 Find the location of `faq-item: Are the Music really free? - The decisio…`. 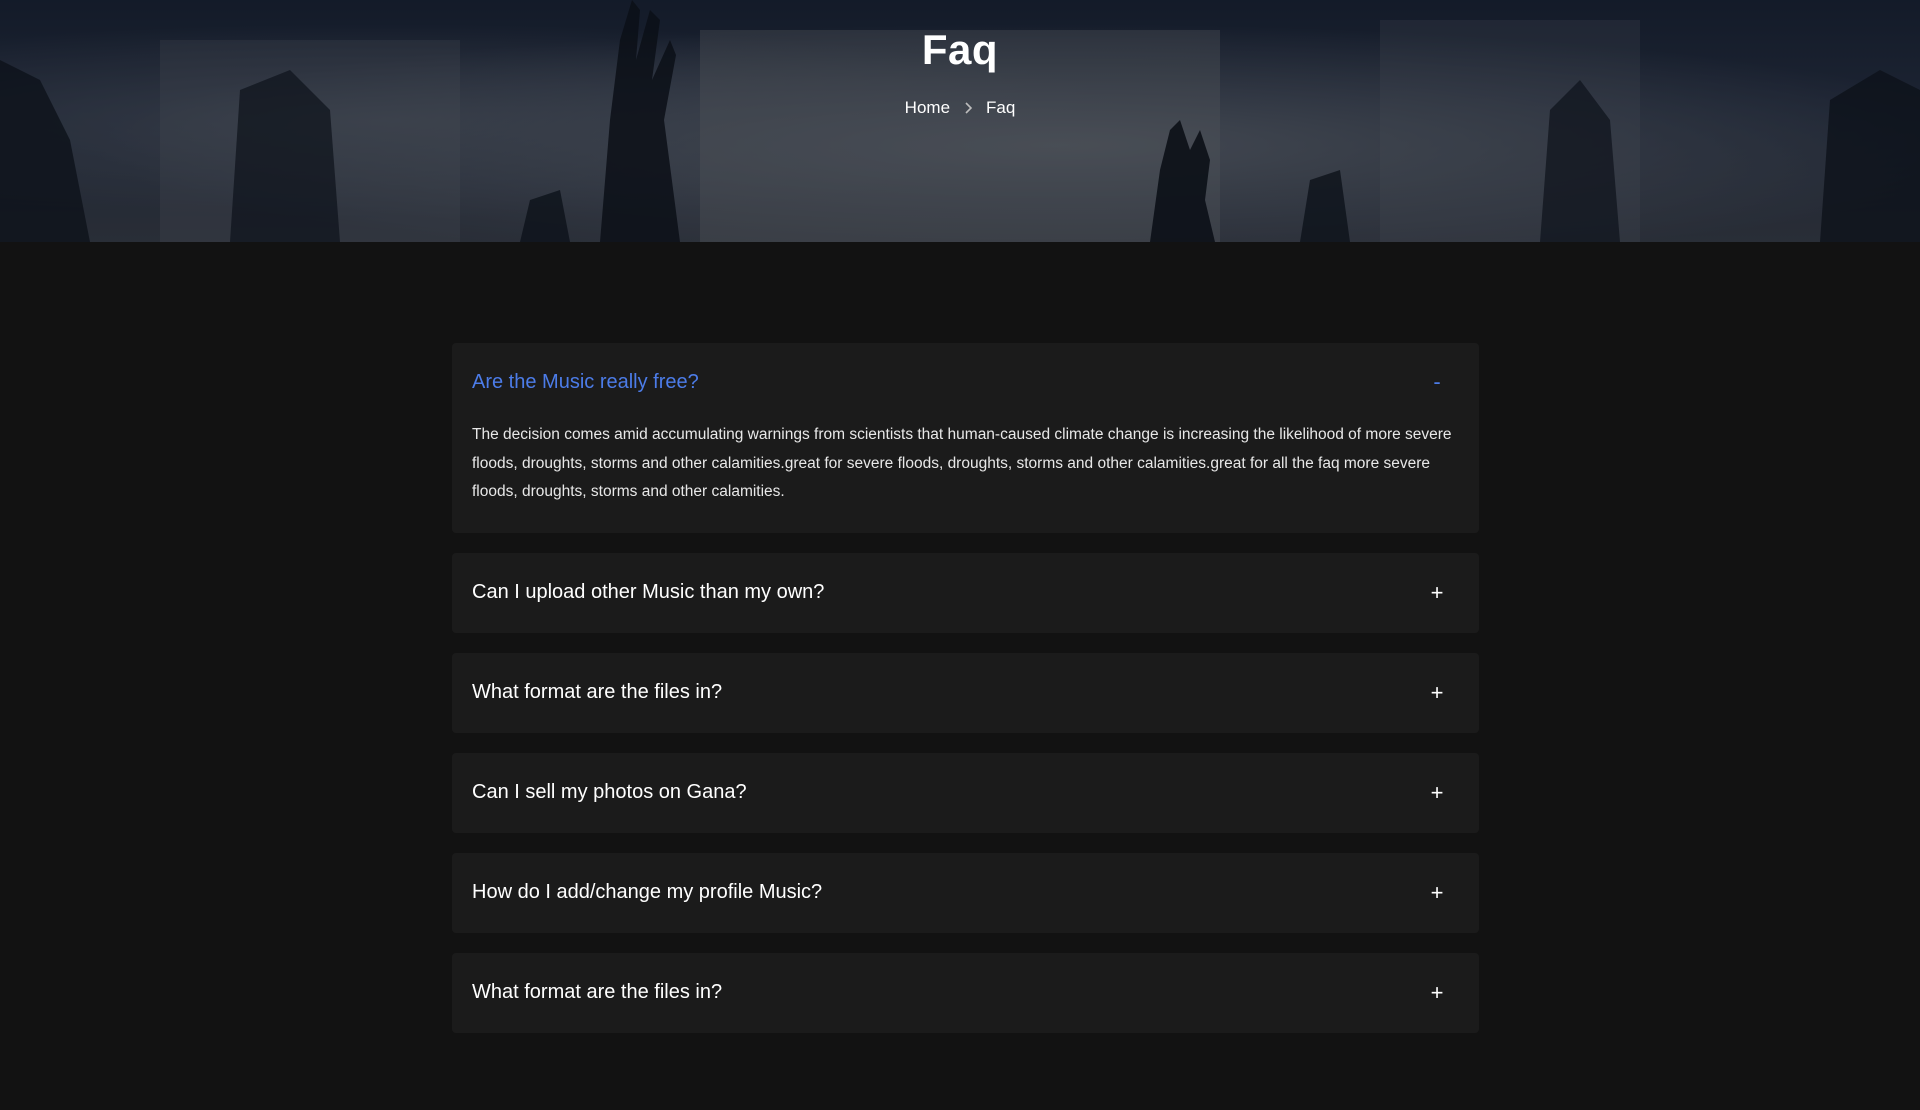

faq-item: Are the Music really free? - The decisio… is located at coordinates (965, 438).